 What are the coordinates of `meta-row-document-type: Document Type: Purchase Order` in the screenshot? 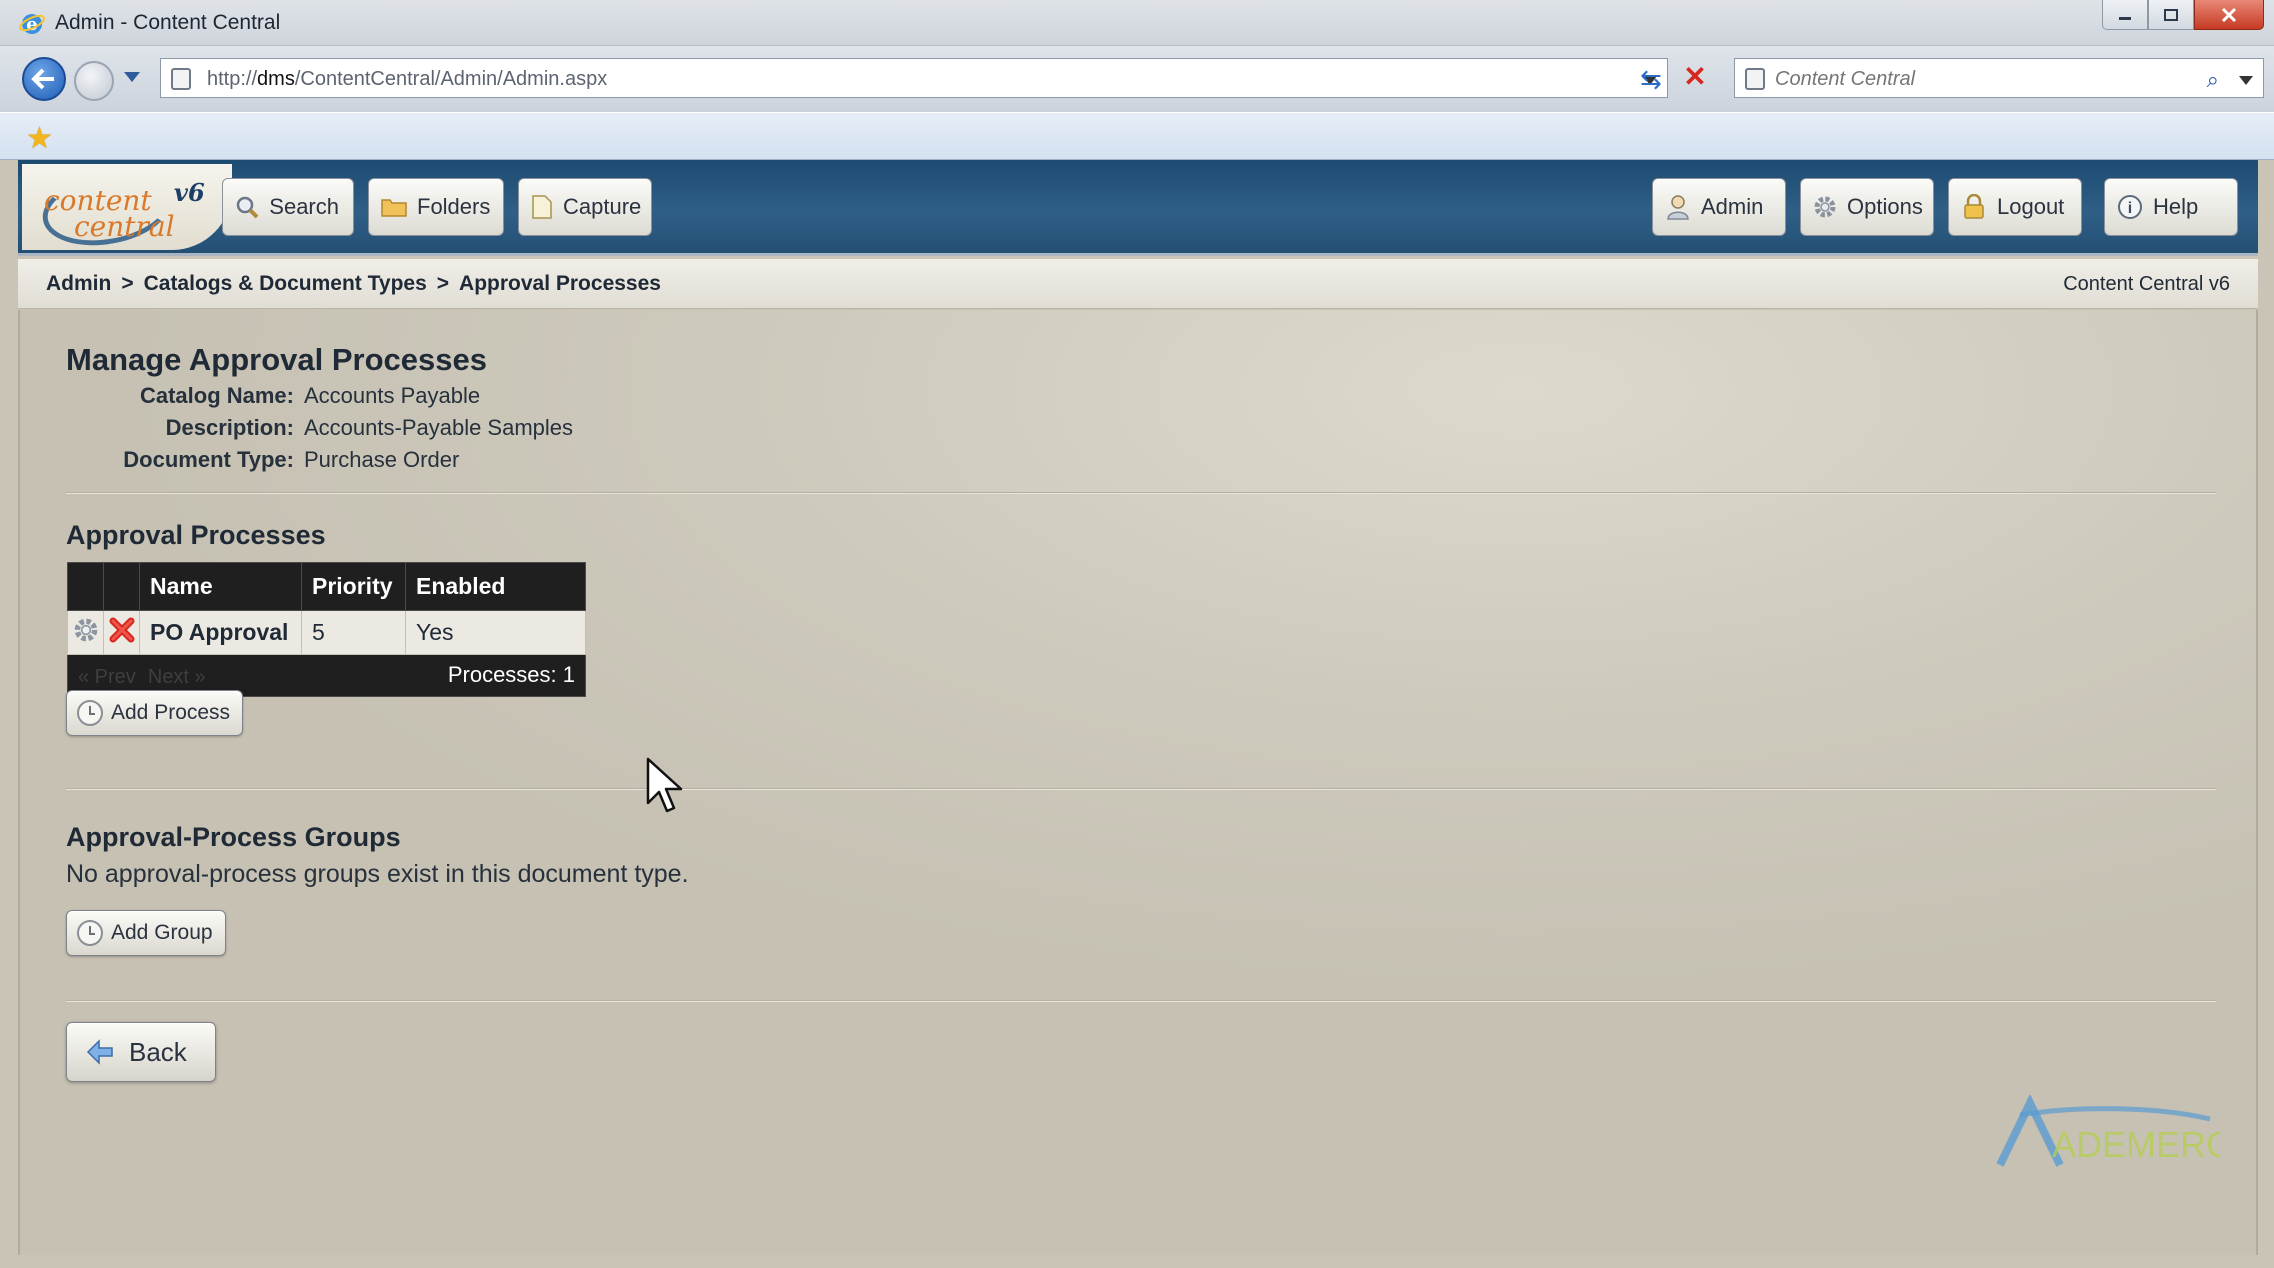 It's located at (319, 460).